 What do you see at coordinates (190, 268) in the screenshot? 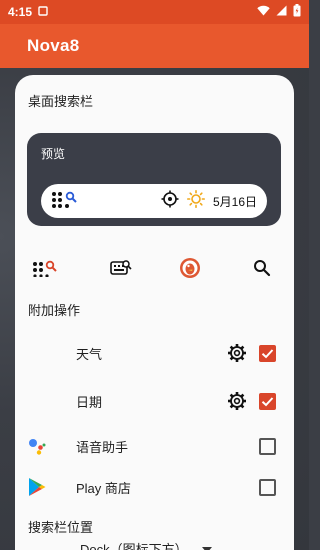
I see `duckduckgo-icon` at bounding box center [190, 268].